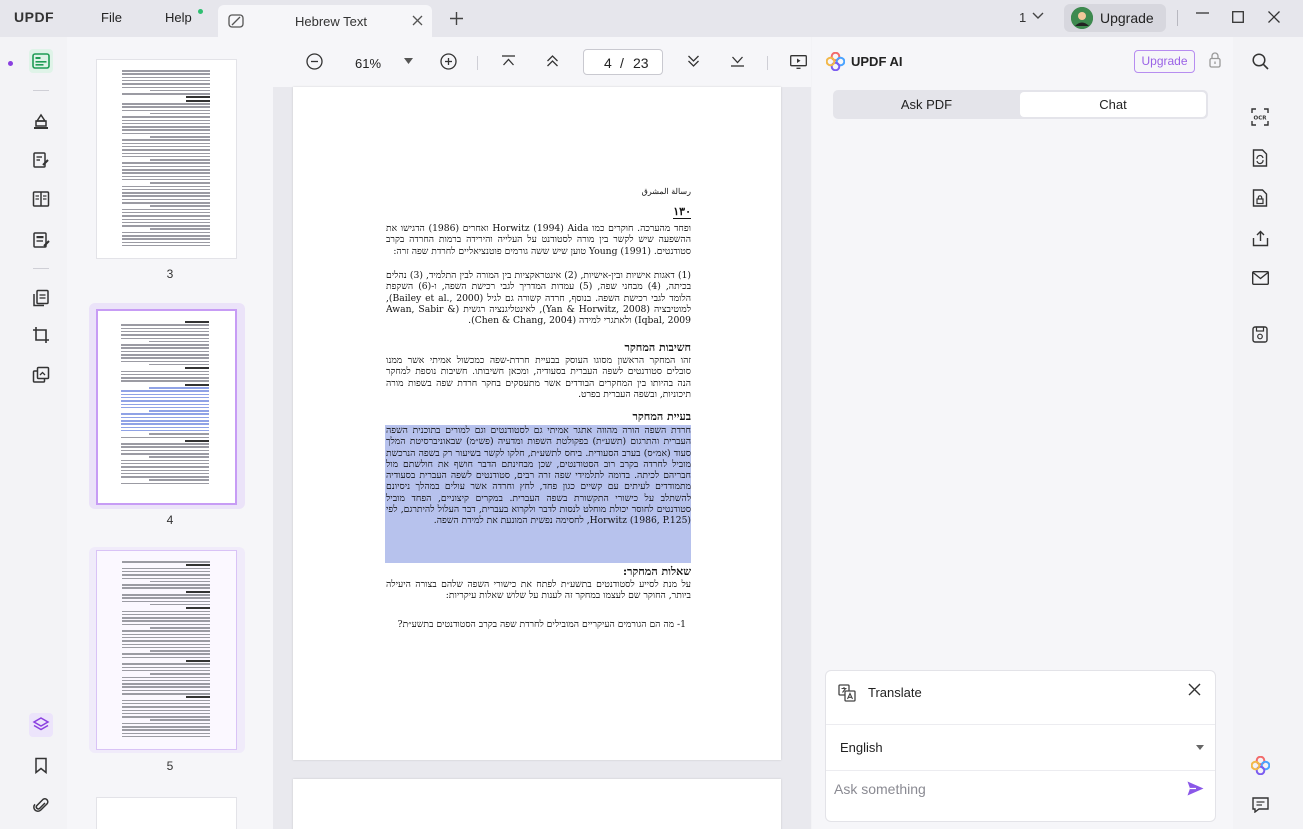 The image size is (1303, 829). I want to click on form-tool-button, so click(41, 240).